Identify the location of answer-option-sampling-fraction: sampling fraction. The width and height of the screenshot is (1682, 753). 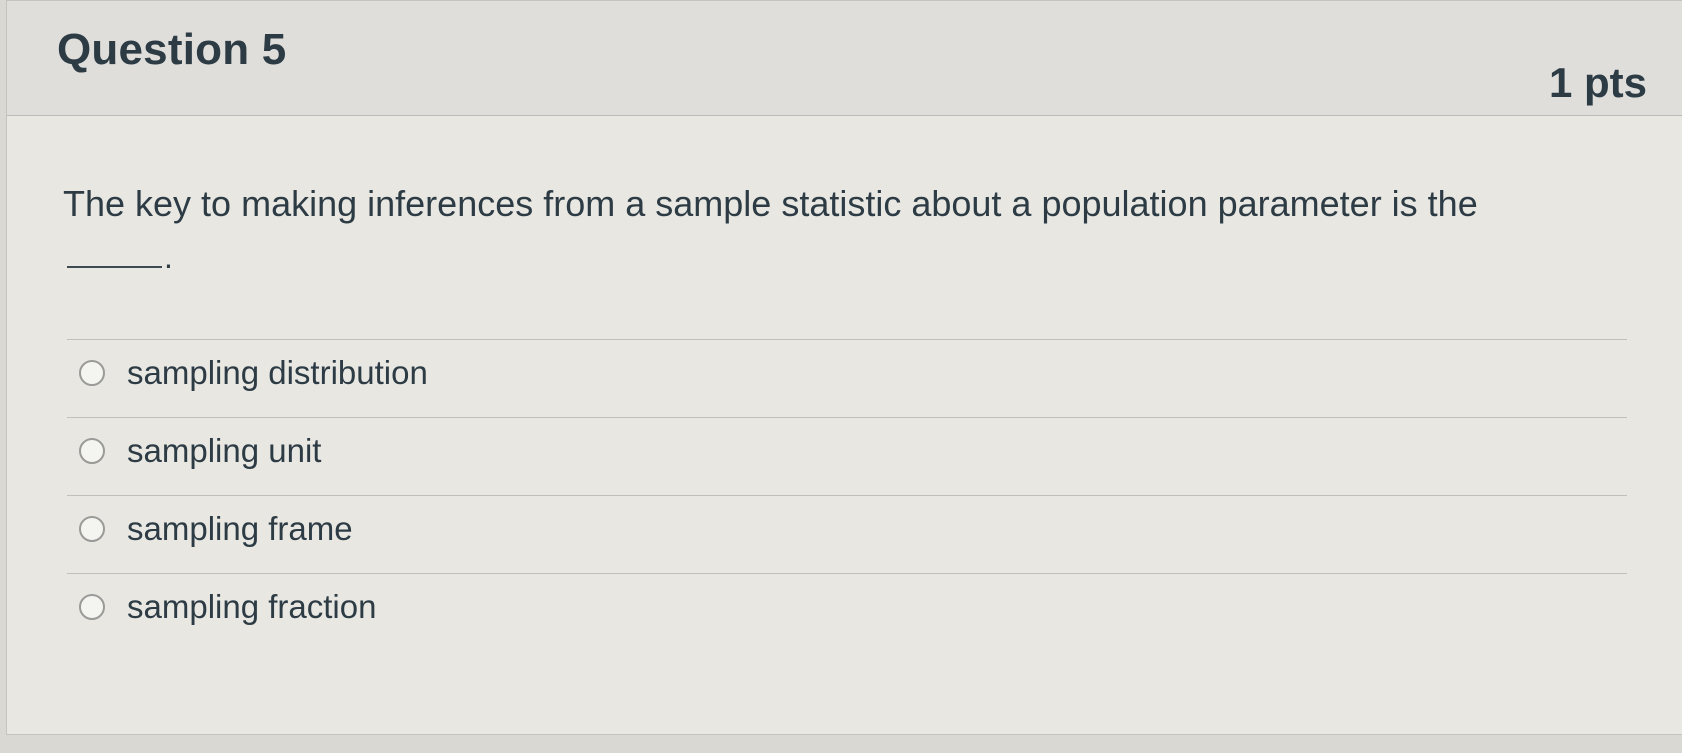
(227, 607).